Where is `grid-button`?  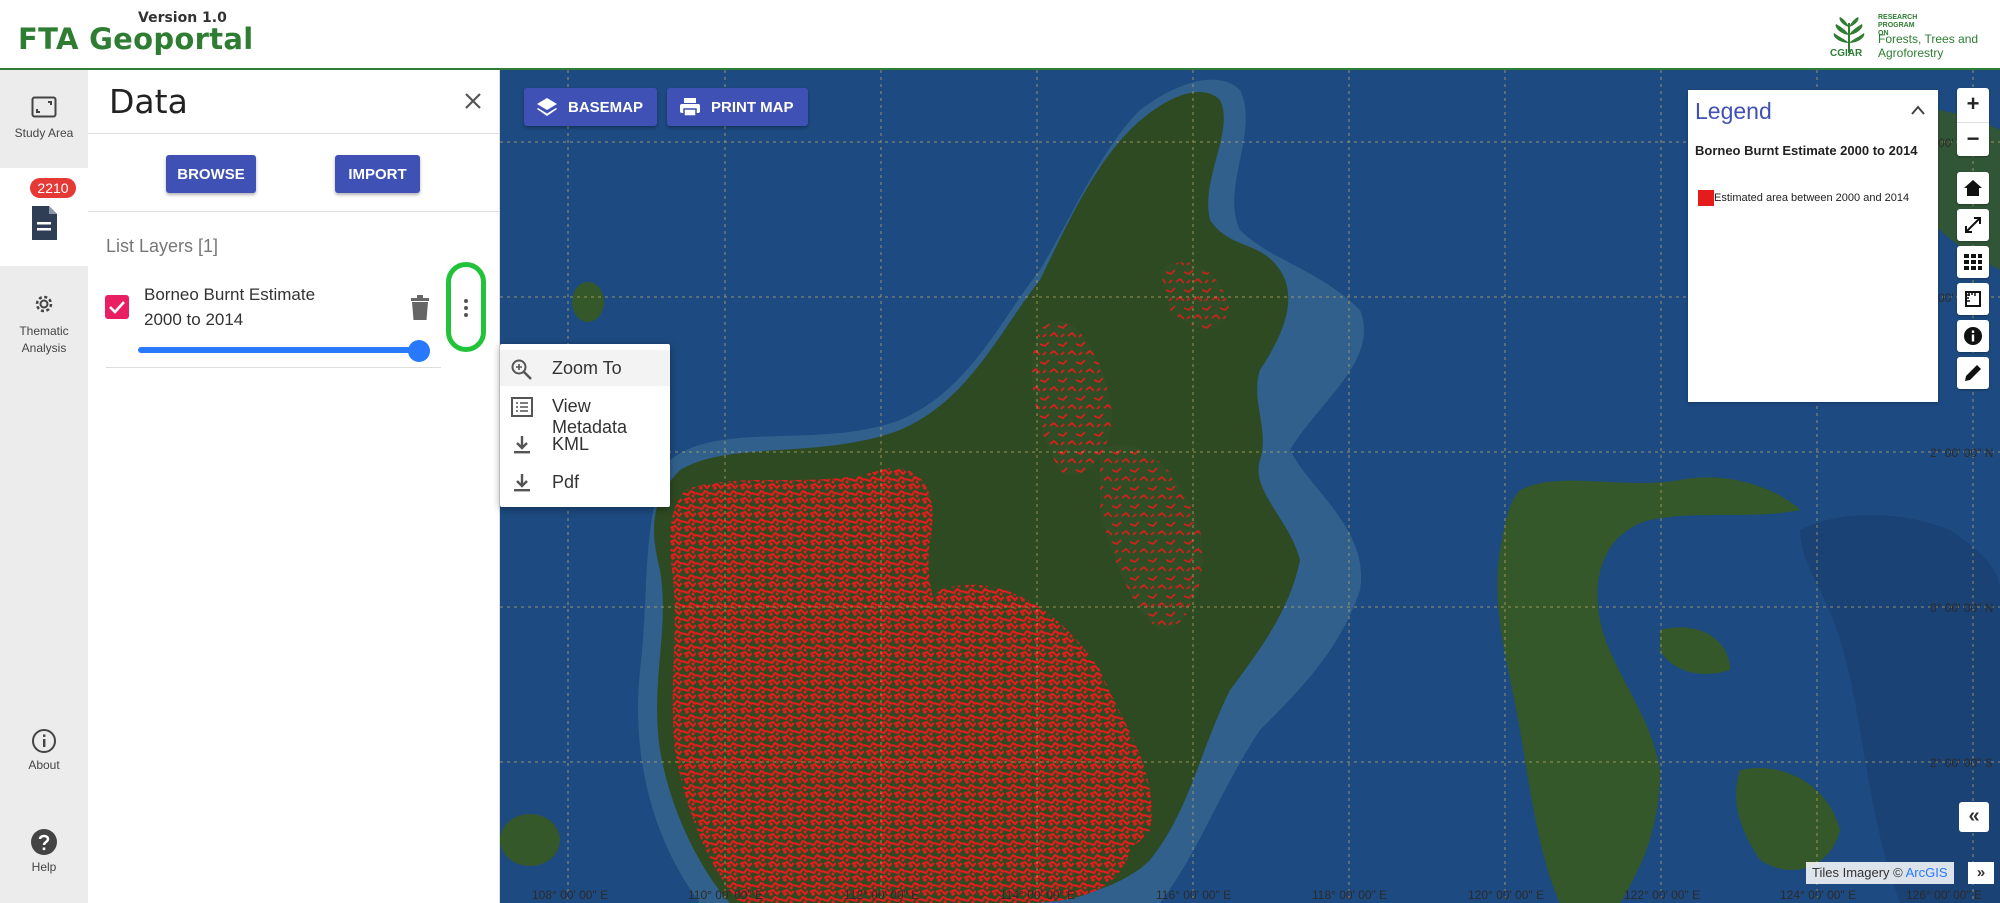 grid-button is located at coordinates (1973, 262).